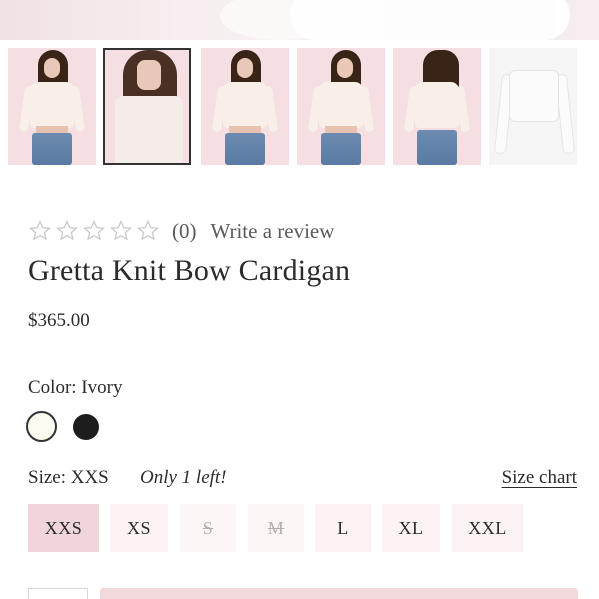 Image resolution: width=599 pixels, height=599 pixels. What do you see at coordinates (430, 20) in the screenshot?
I see `garment-detail` at bounding box center [430, 20].